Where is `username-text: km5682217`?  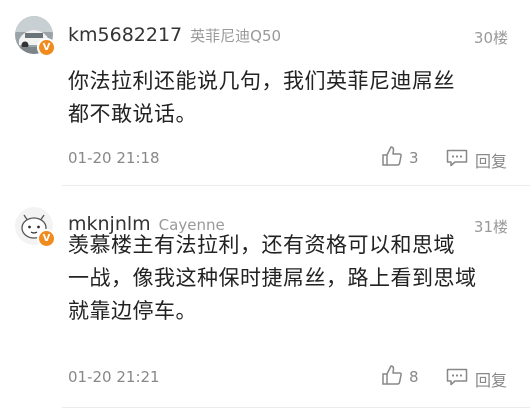
username-text: km5682217 is located at coordinates (125, 35).